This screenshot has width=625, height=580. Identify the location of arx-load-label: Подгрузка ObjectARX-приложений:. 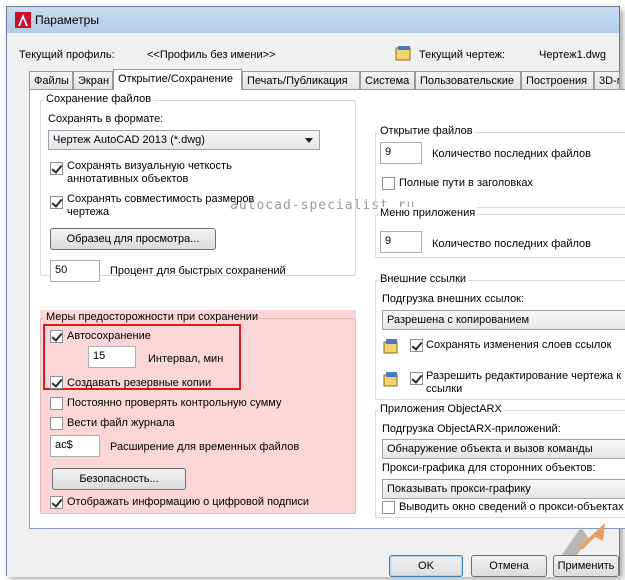
(471, 429).